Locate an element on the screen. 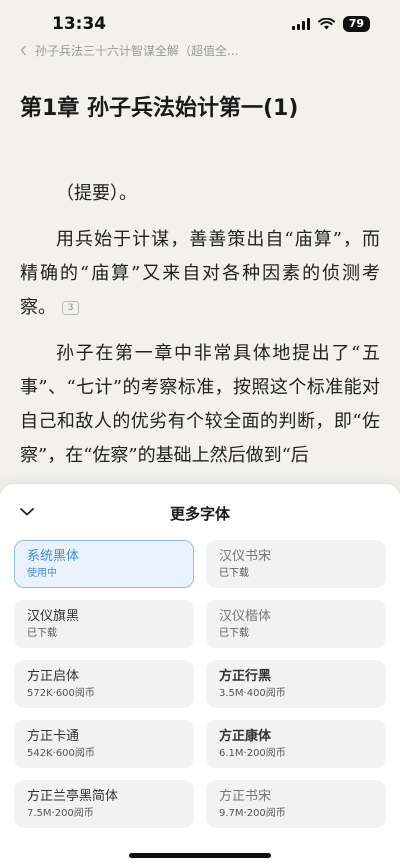 This screenshot has width=400, height=866. status-icons: 79 is located at coordinates (330, 24).